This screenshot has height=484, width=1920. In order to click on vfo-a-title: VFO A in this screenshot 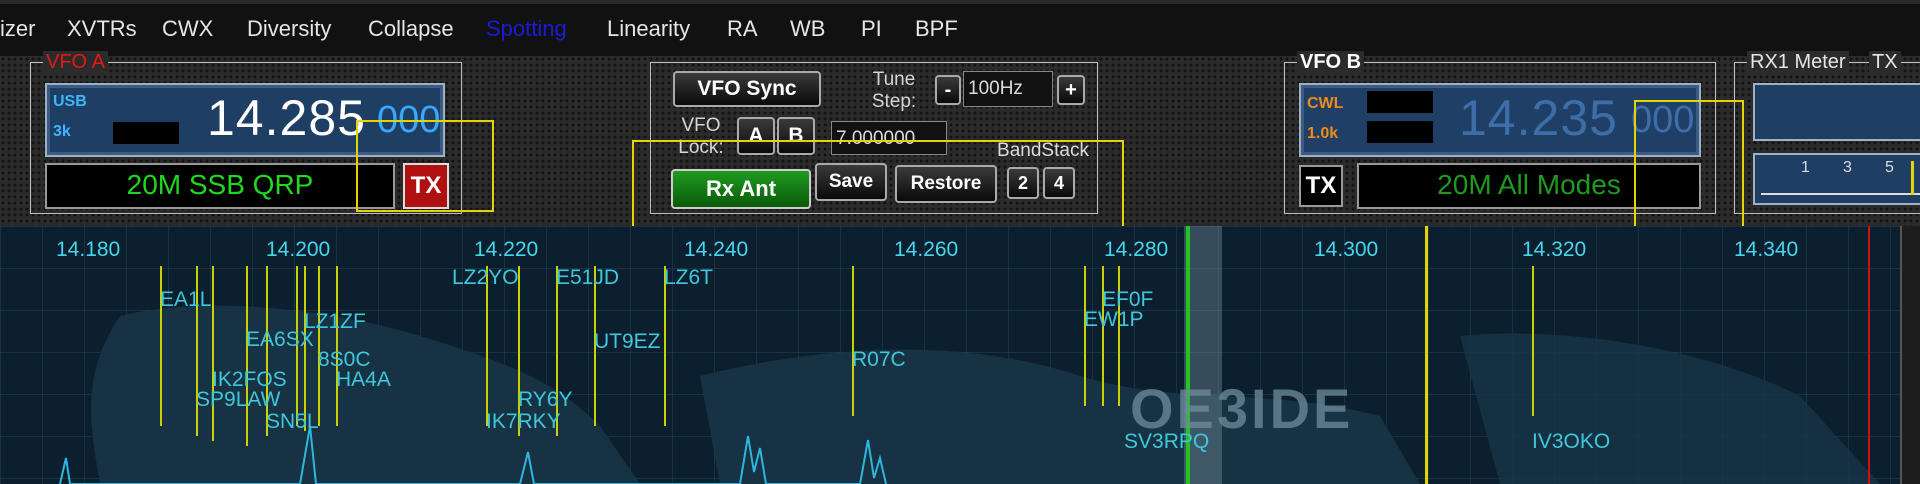, I will do `click(75, 62)`.